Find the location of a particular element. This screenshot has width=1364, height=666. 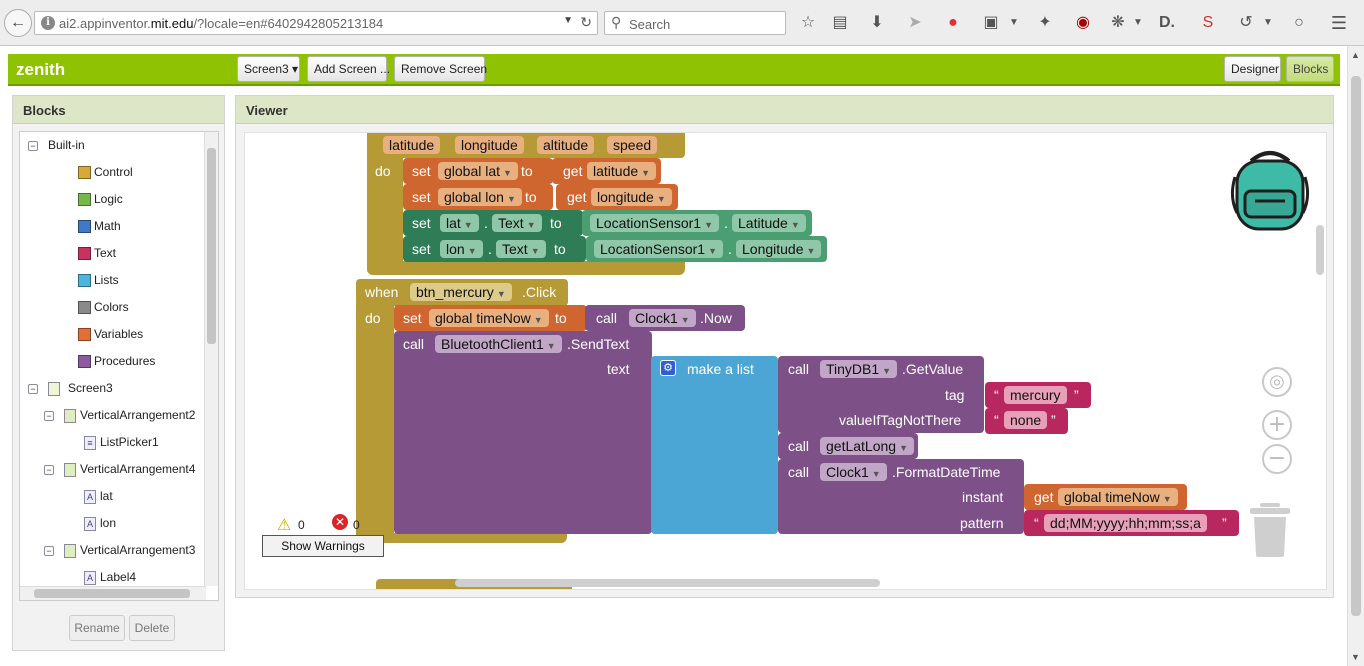

latitude-property-dropdown: Latitude ▼ is located at coordinates (769, 223).